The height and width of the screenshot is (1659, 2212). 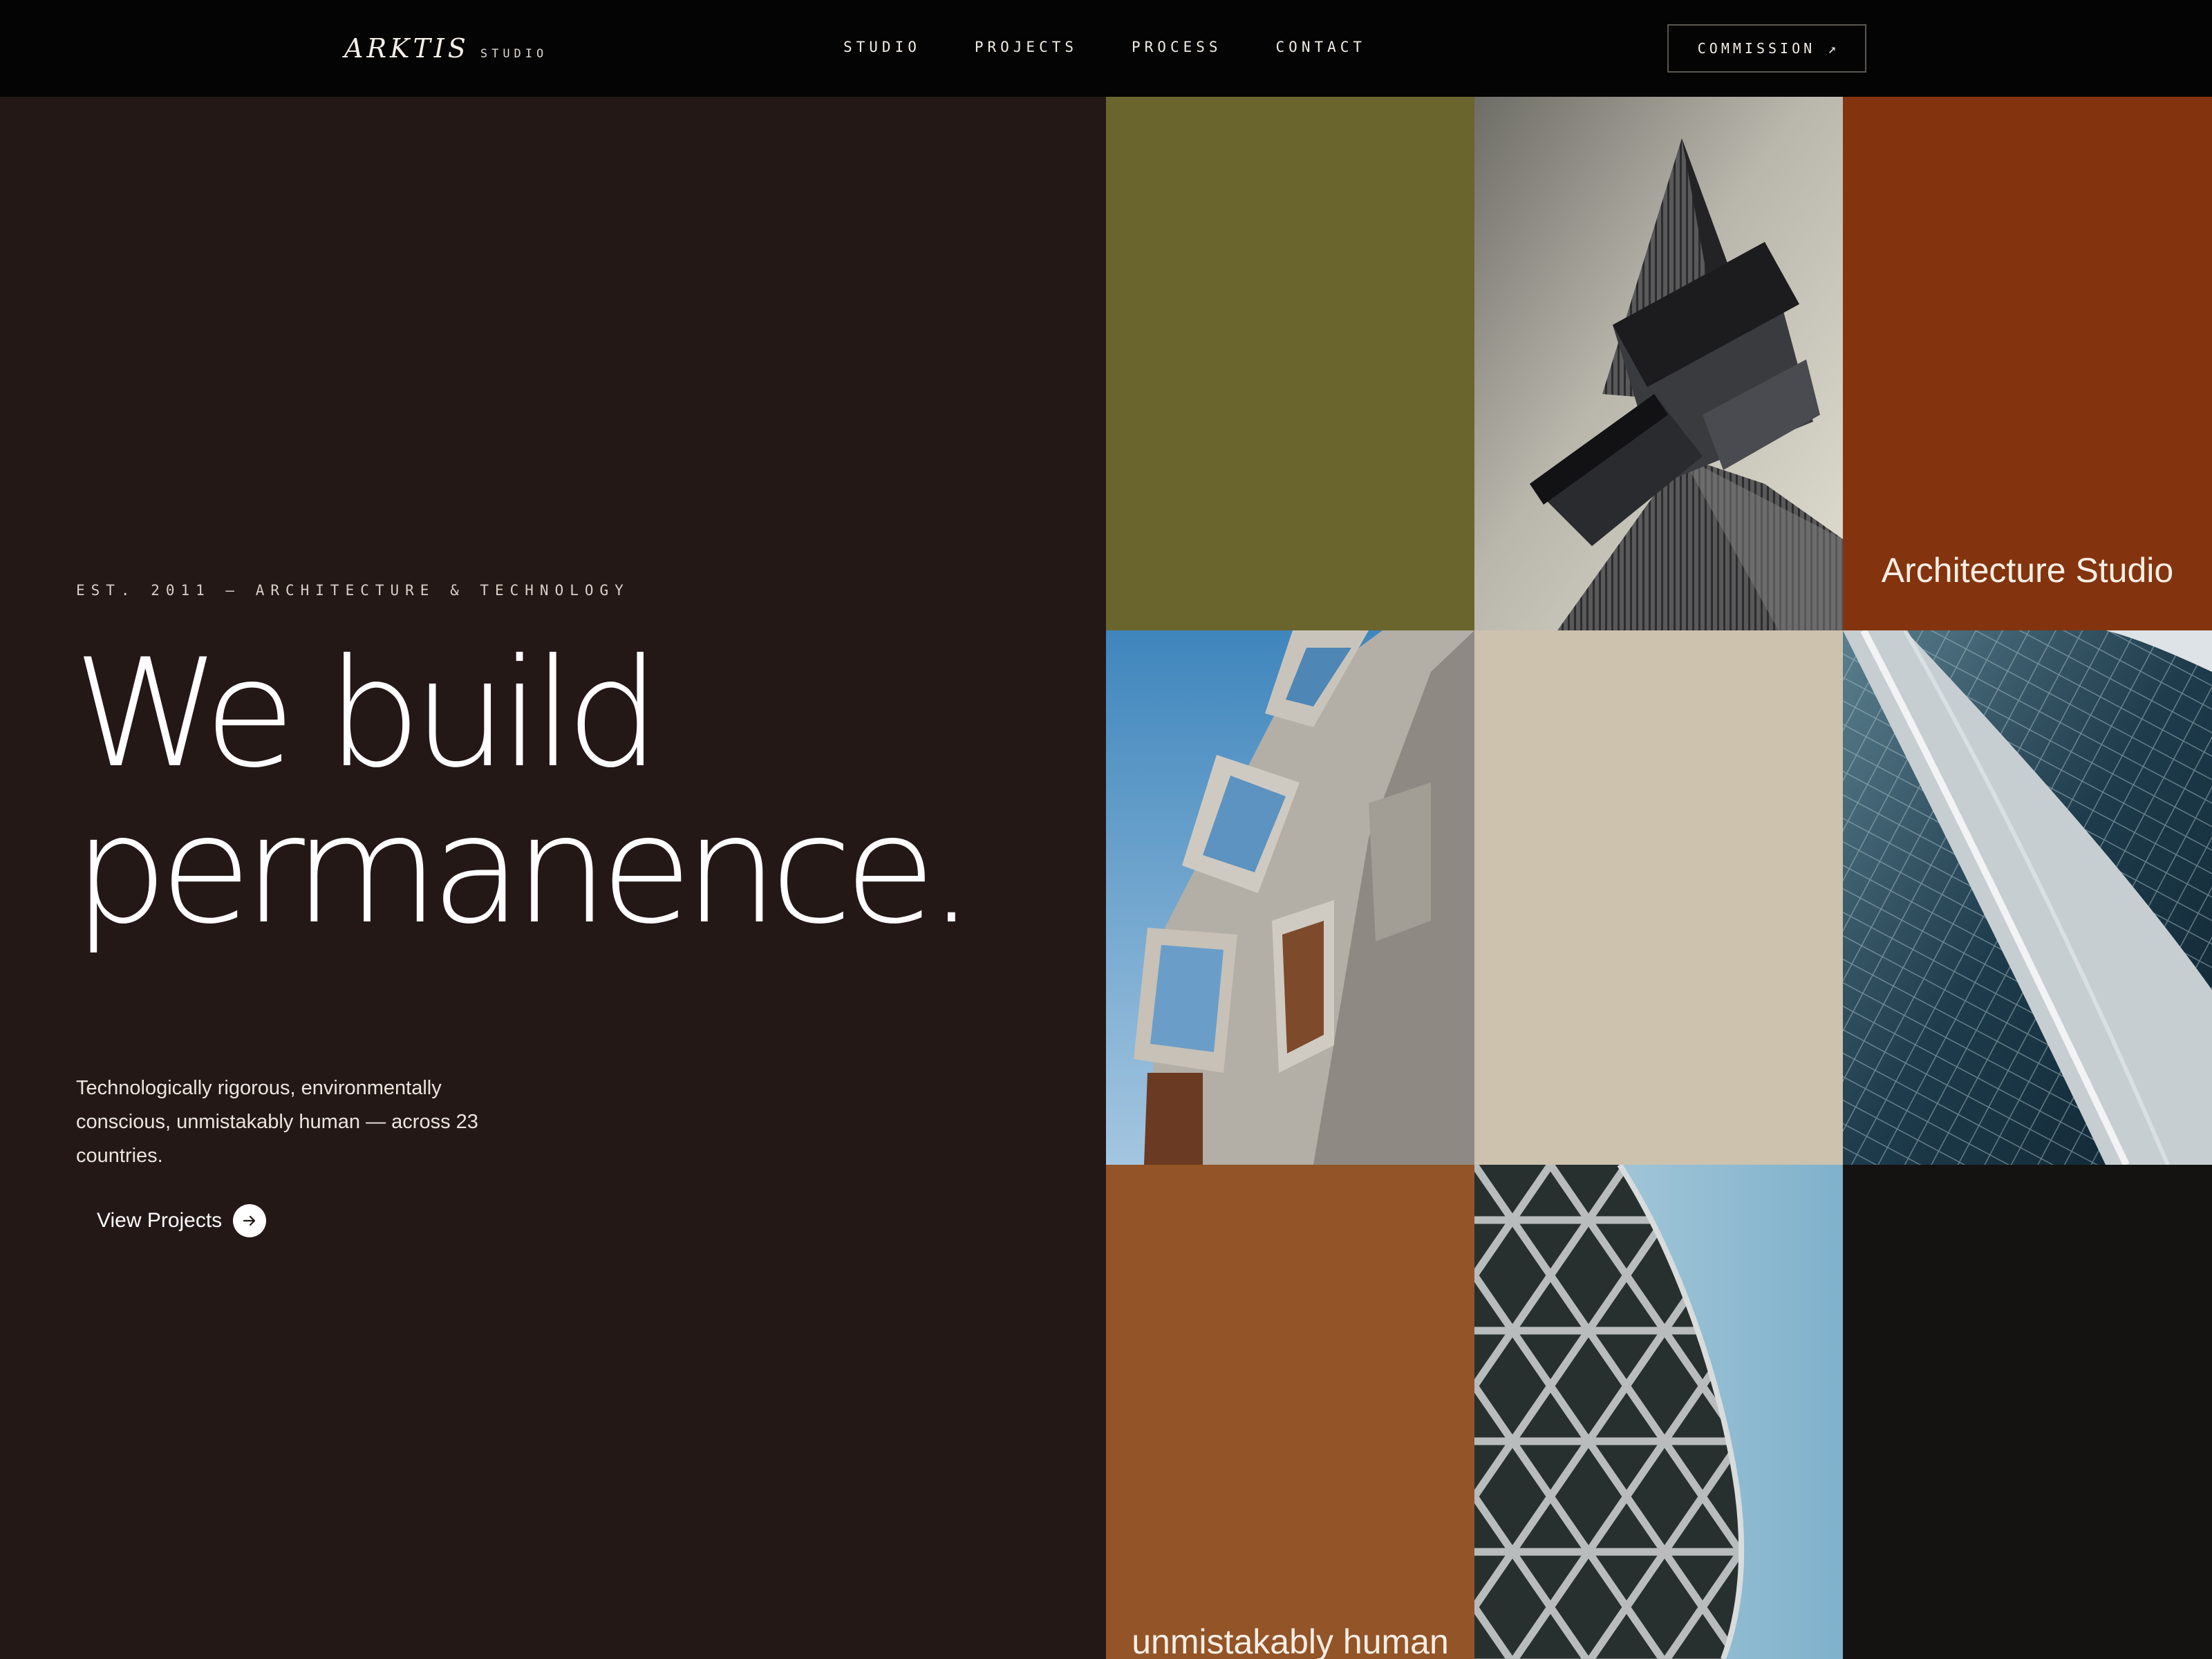 I want to click on gallery-photo-curved-facade, so click(x=2027, y=897).